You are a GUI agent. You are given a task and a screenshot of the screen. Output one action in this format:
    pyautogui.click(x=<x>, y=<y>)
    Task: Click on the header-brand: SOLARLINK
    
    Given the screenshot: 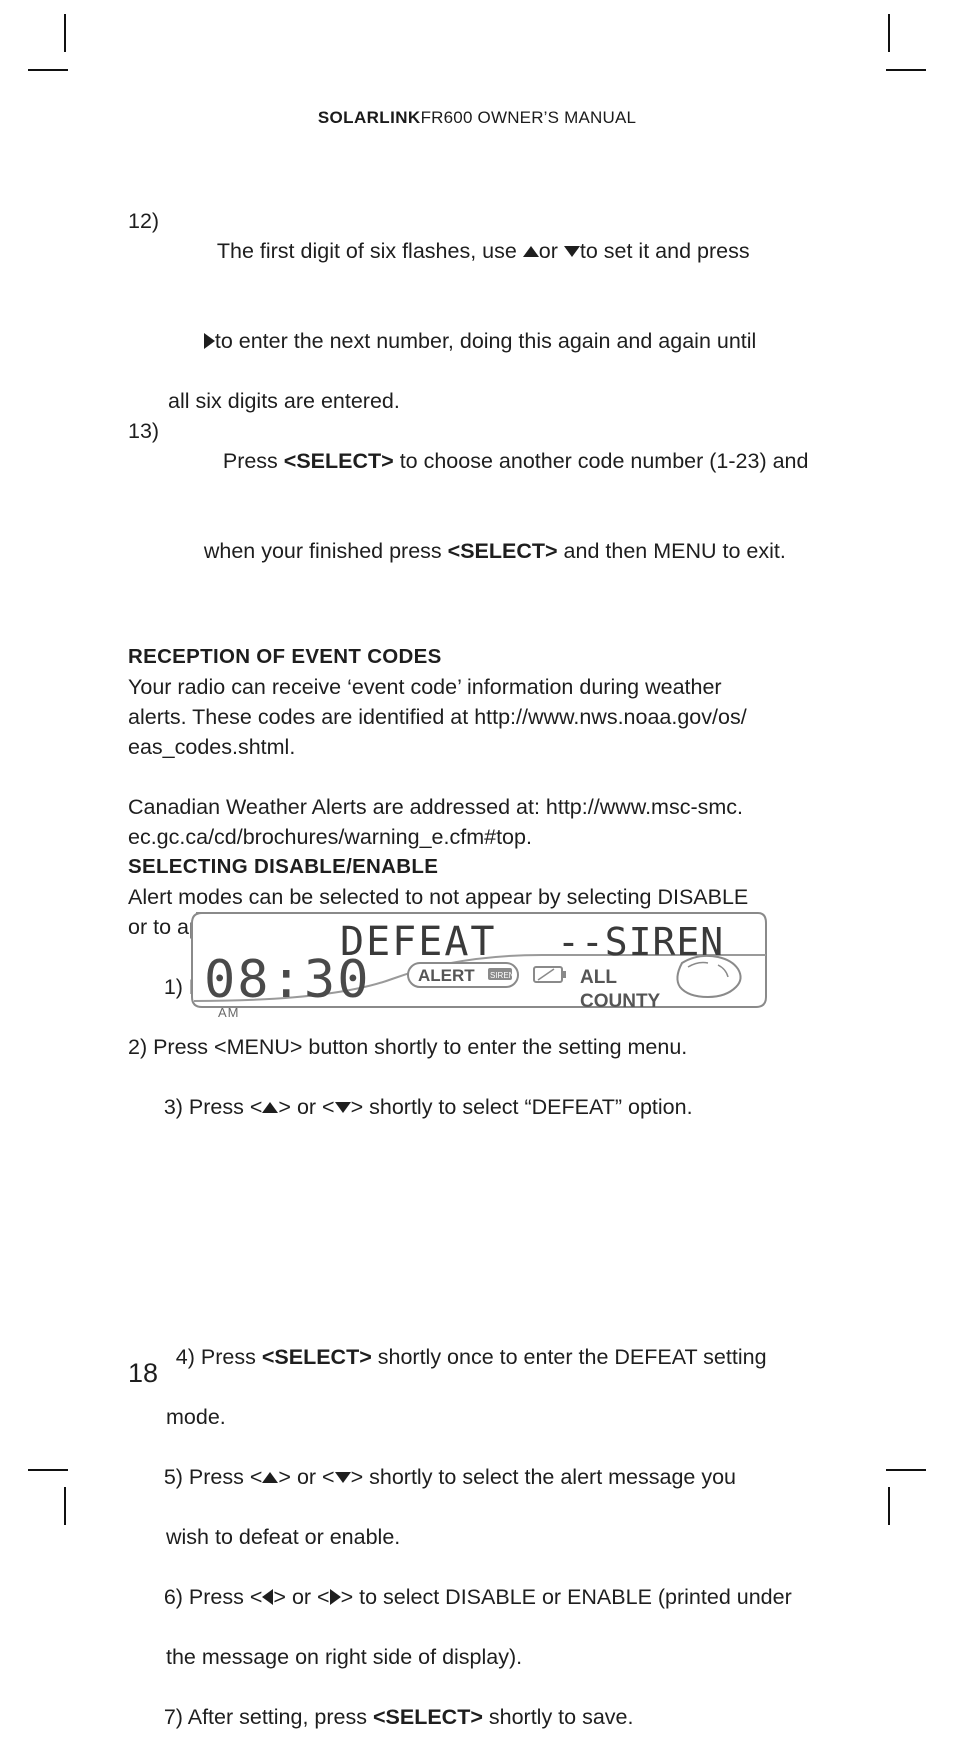 What is the action you would take?
    pyautogui.click(x=369, y=117)
    